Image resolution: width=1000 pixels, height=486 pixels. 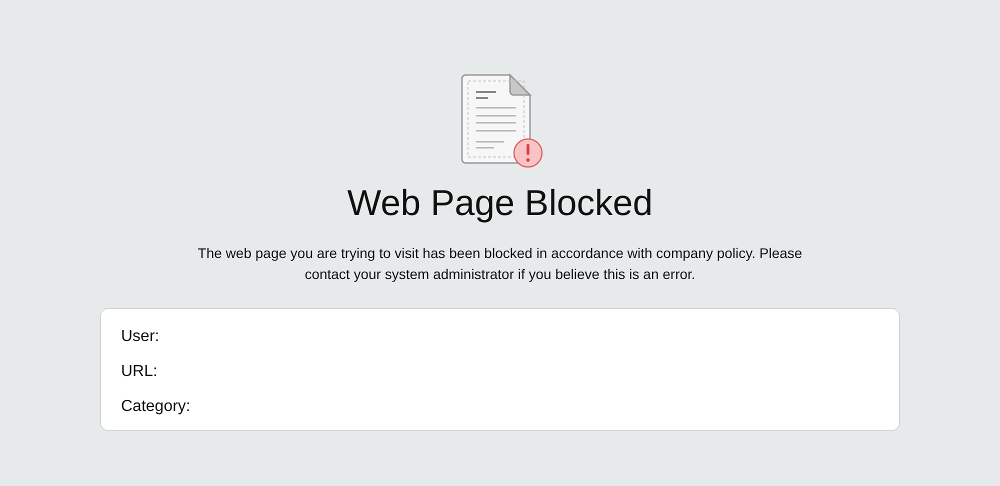 I want to click on page-title: Web Page Blocked, so click(x=500, y=203).